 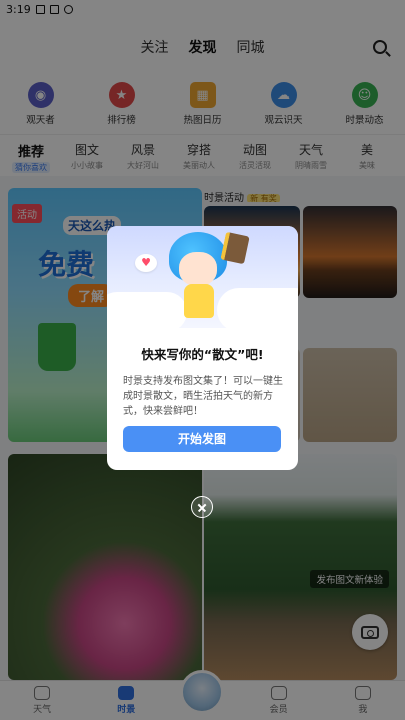 I want to click on character-body, so click(x=199, y=301).